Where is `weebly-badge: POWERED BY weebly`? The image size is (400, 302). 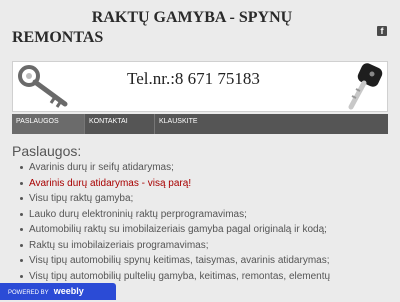 weebly-badge: POWERED BY weebly is located at coordinates (58, 291).